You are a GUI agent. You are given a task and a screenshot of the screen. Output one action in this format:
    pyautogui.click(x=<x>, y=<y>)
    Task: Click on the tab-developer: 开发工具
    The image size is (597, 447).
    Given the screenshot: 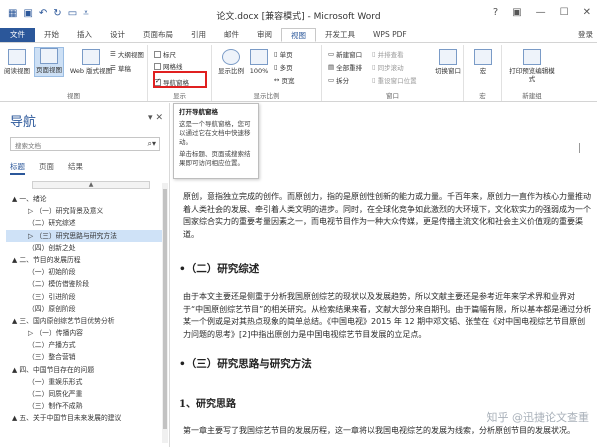 What is the action you would take?
    pyautogui.click(x=340, y=35)
    